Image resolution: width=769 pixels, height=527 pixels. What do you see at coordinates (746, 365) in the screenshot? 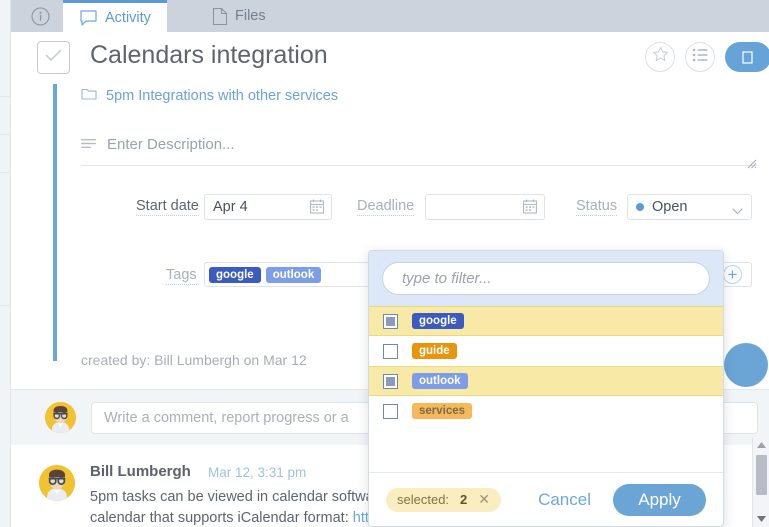
I see `floating-action-button` at bounding box center [746, 365].